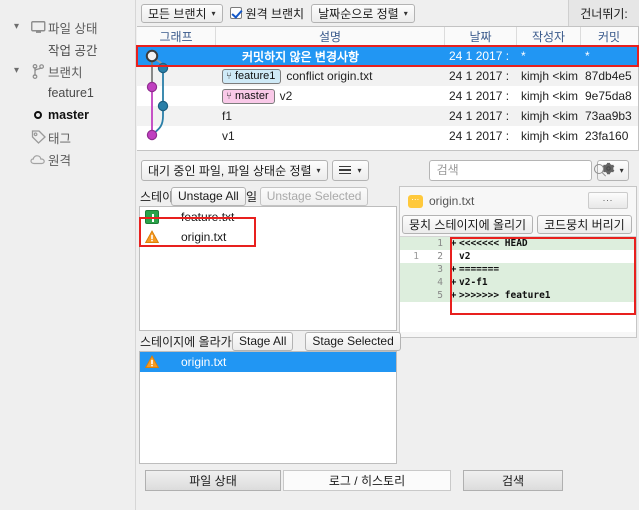  Describe the element at coordinates (177, 13) in the screenshot. I see `branch-filter-label: 모든 브랜치` at that location.